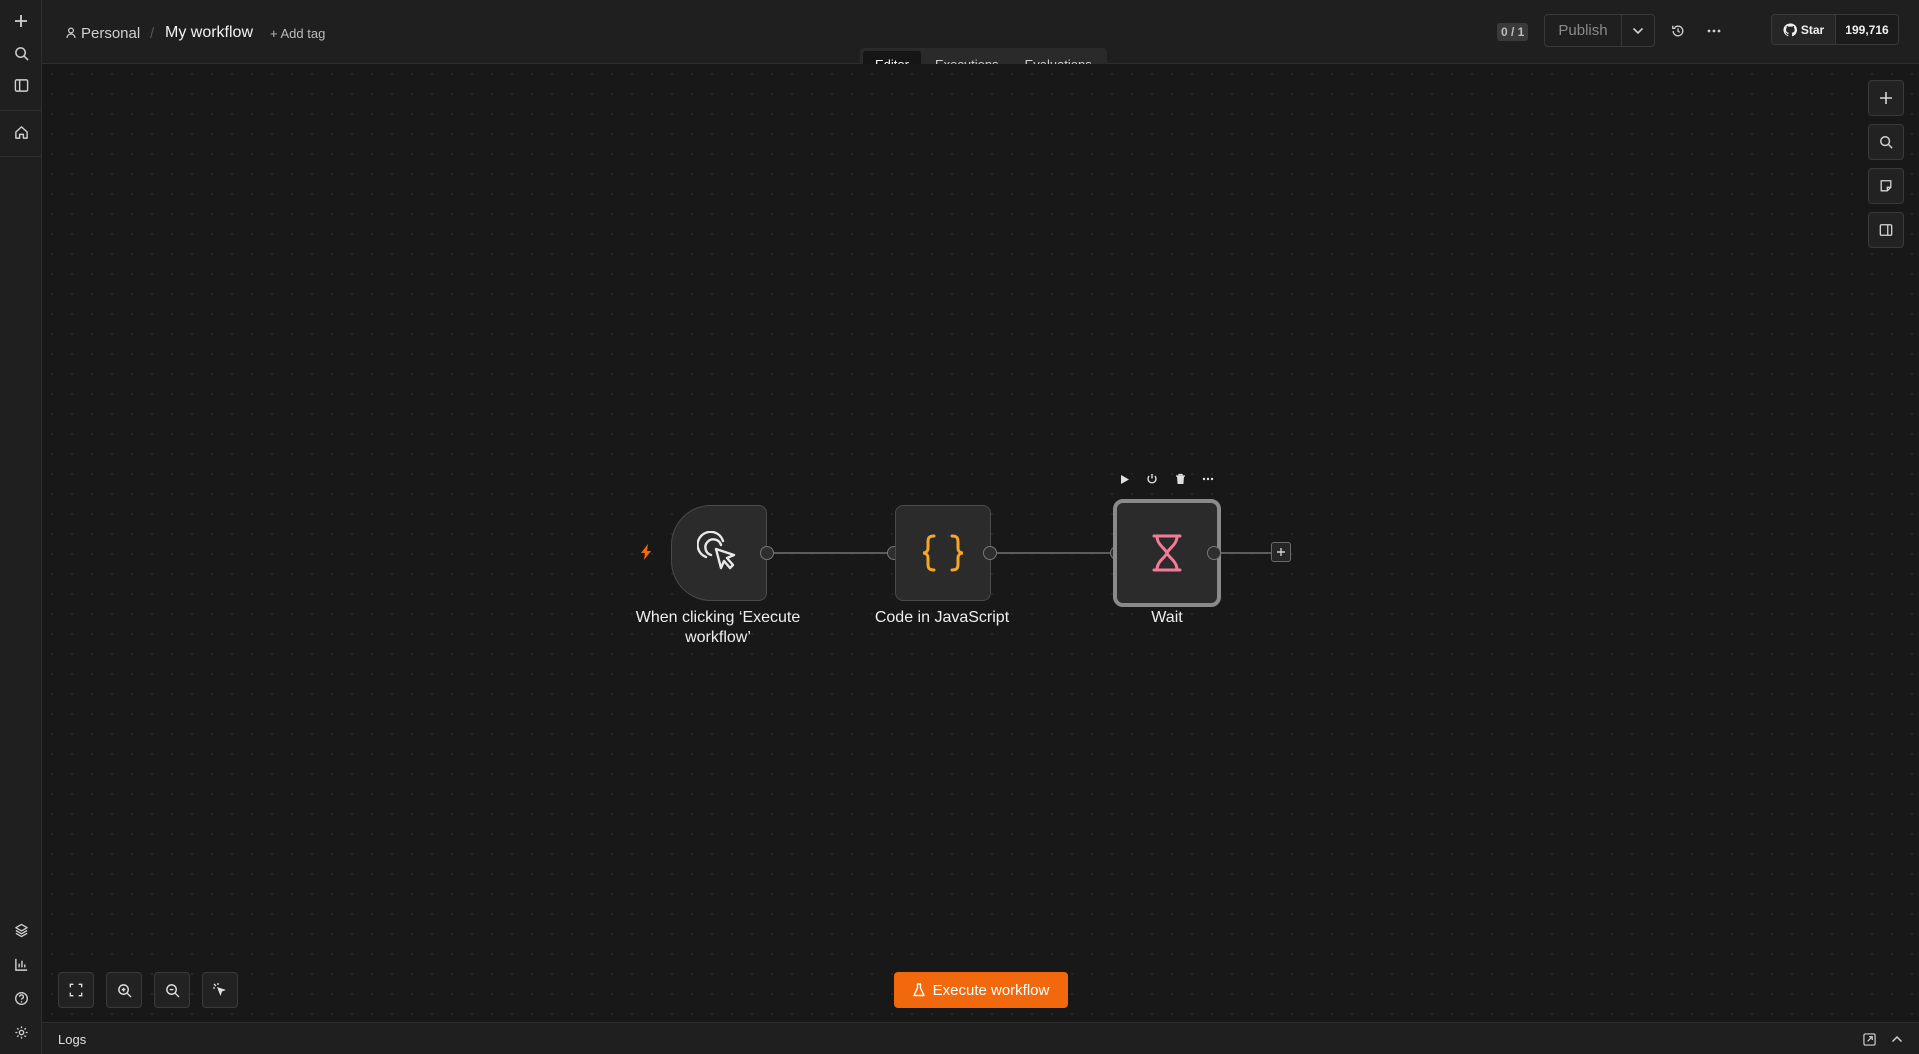 This screenshot has width=1919, height=1054. I want to click on github-star-count: 199,716, so click(1867, 29).